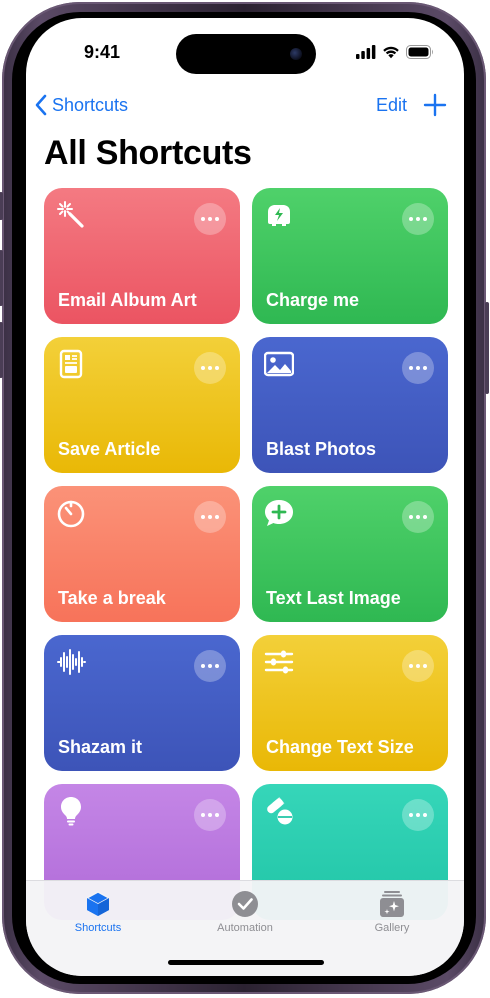 The height and width of the screenshot is (998, 490). What do you see at coordinates (246, 962) in the screenshot?
I see `home-indicator` at bounding box center [246, 962].